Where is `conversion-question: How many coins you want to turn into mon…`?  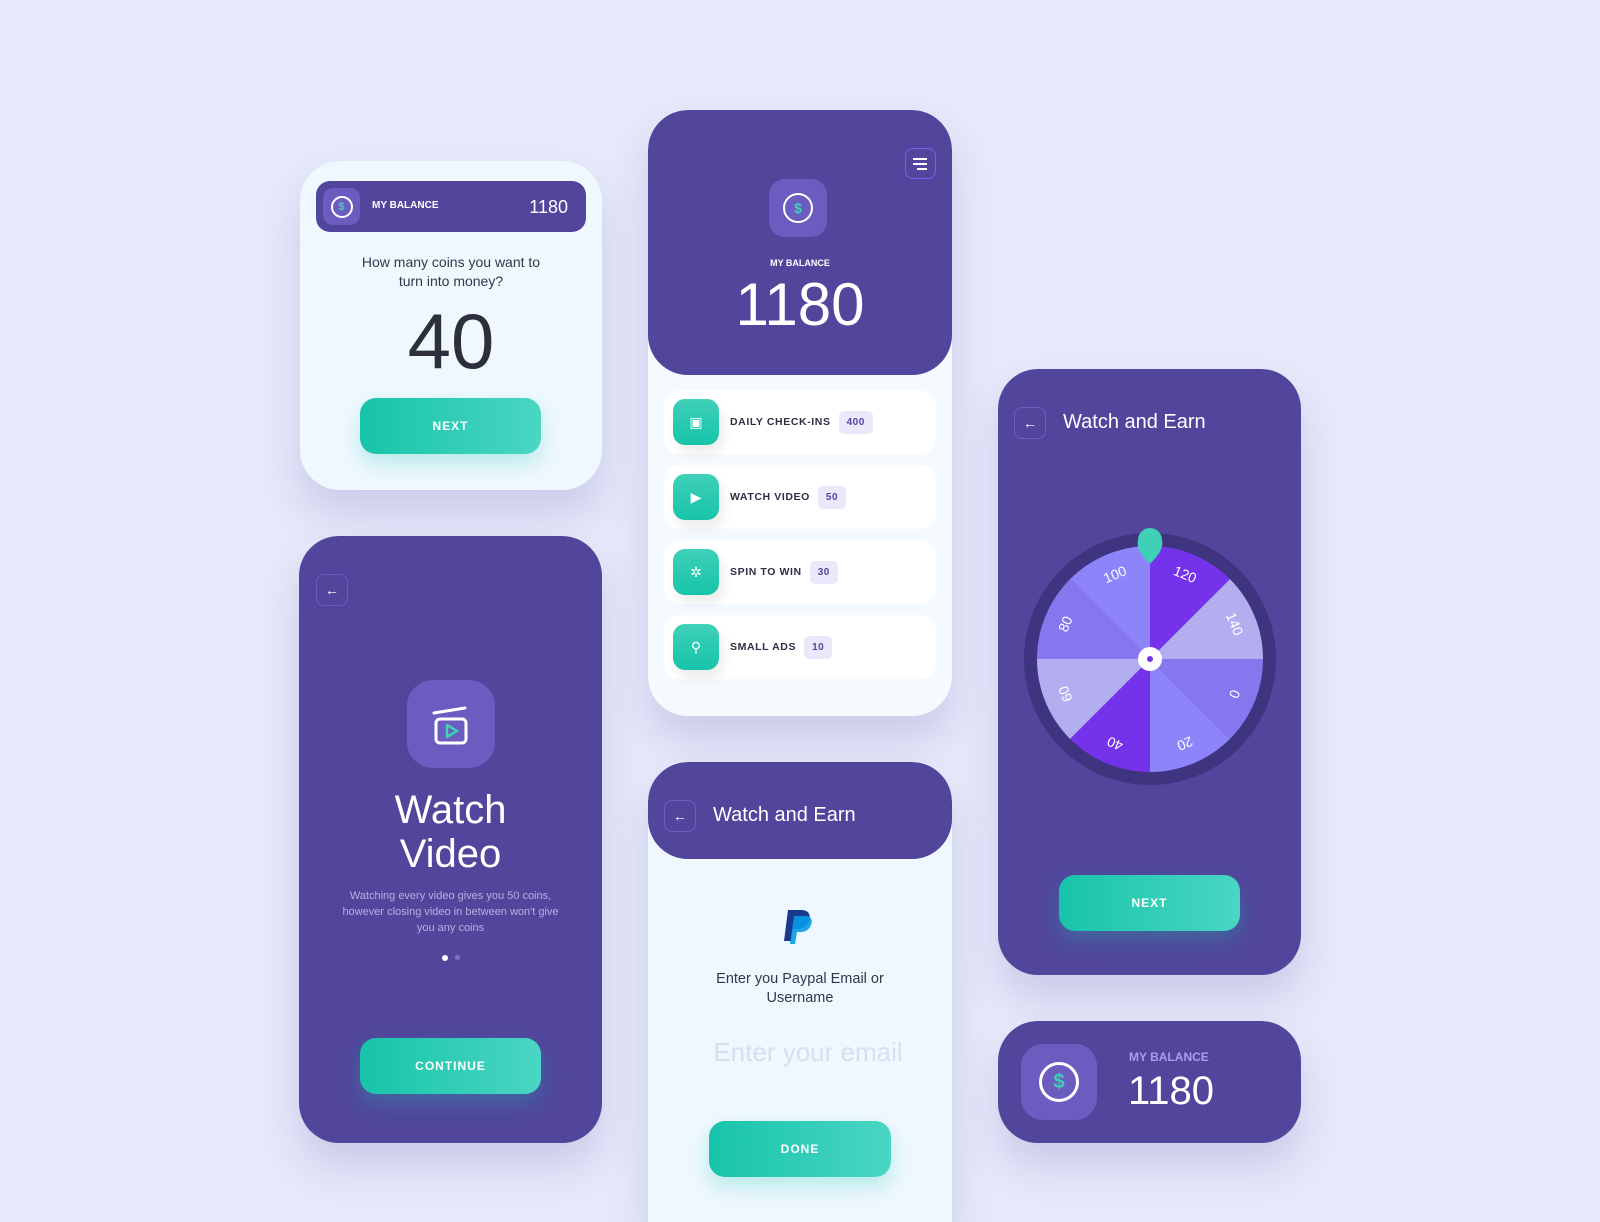 conversion-question: How many coins you want to turn into mon… is located at coordinates (451, 271).